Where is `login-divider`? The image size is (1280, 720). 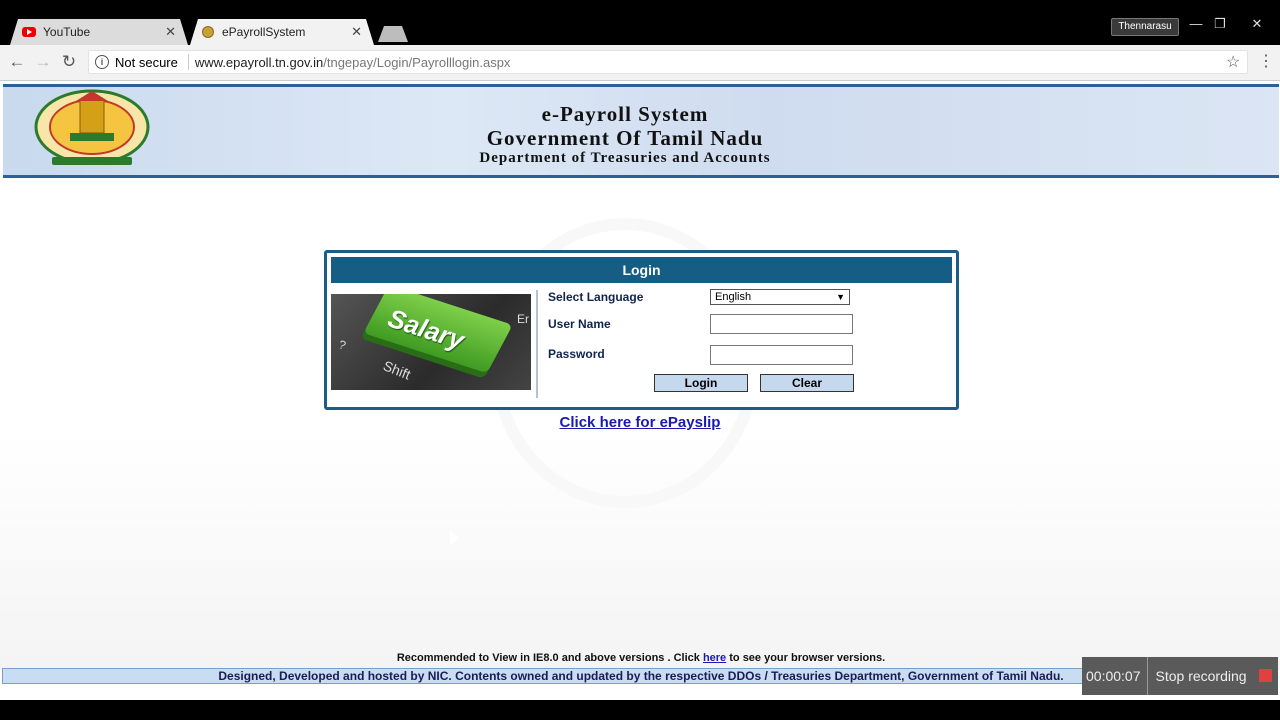
login-divider is located at coordinates (537, 344).